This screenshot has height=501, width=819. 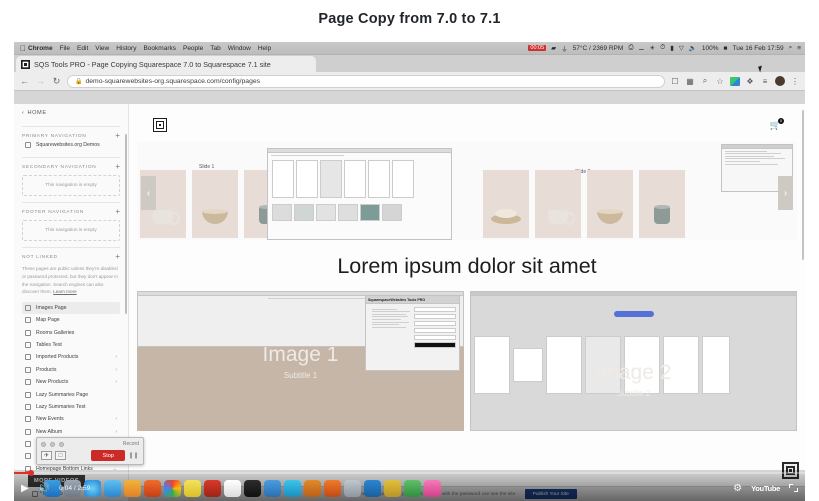 What do you see at coordinates (737, 488) in the screenshot?
I see `gear-icon: ⚙` at bounding box center [737, 488].